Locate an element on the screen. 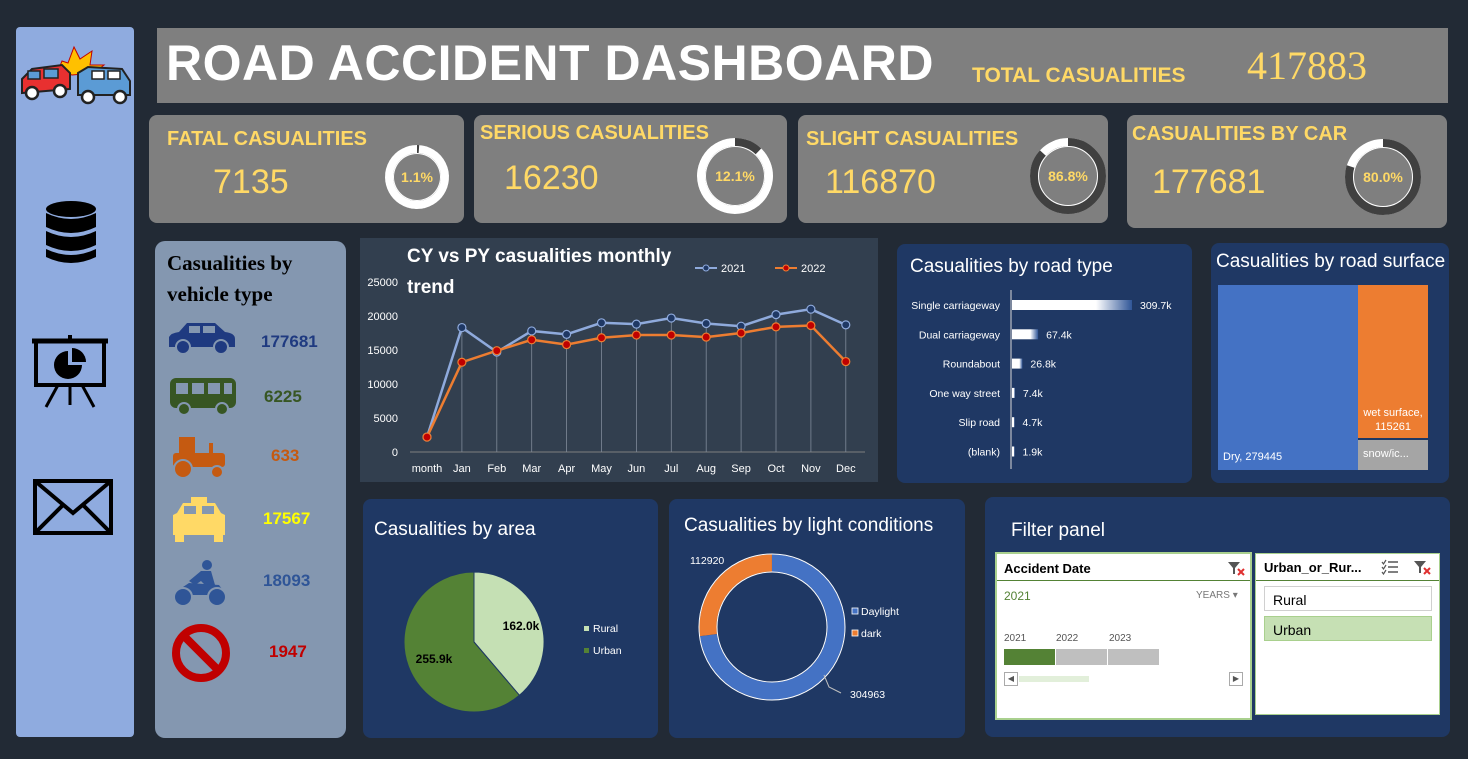 Image resolution: width=1468 pixels, height=759 pixels. kpi-label: SERIOUS CASUALITIES is located at coordinates (594, 133).